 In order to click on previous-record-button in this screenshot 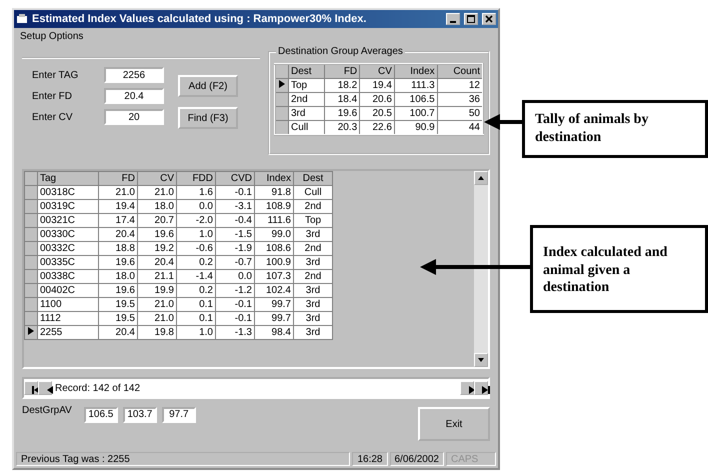, I will do `click(45, 388)`.